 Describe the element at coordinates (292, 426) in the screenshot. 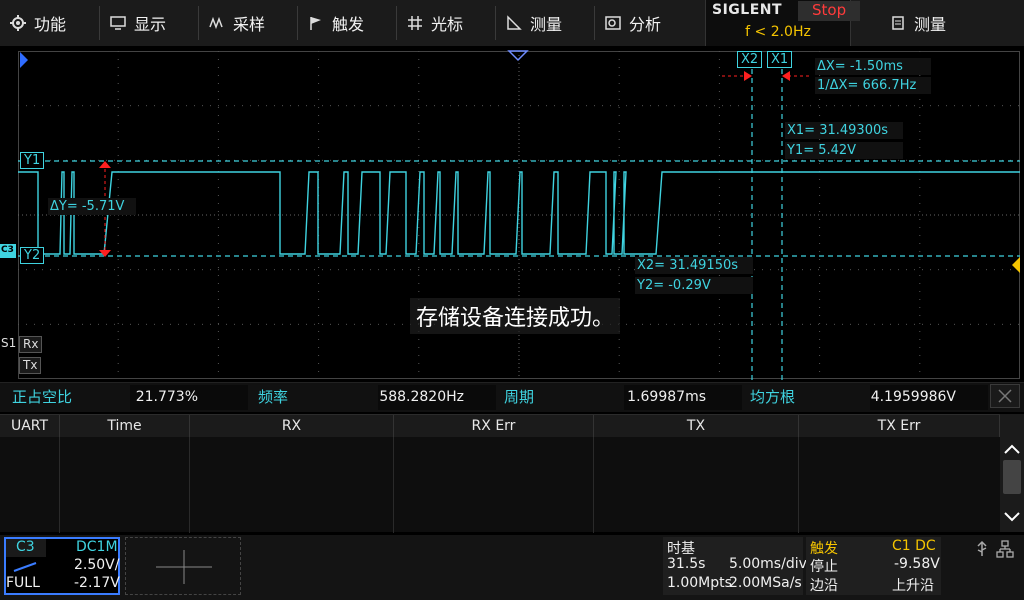

I see `col-rx: RX` at that location.